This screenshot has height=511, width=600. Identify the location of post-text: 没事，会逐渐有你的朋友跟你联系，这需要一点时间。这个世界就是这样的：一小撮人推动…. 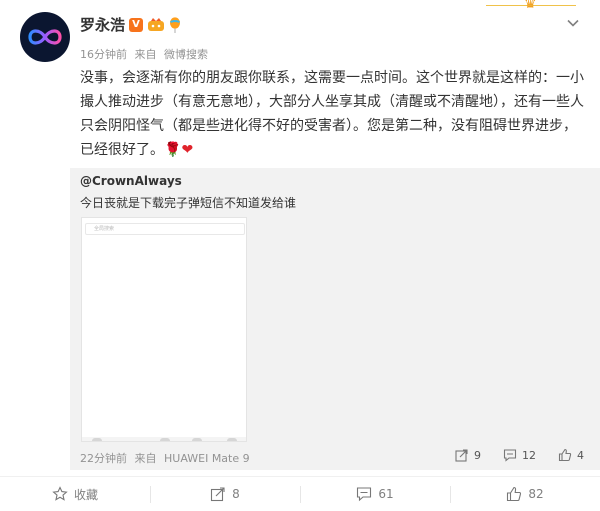
(332, 114).